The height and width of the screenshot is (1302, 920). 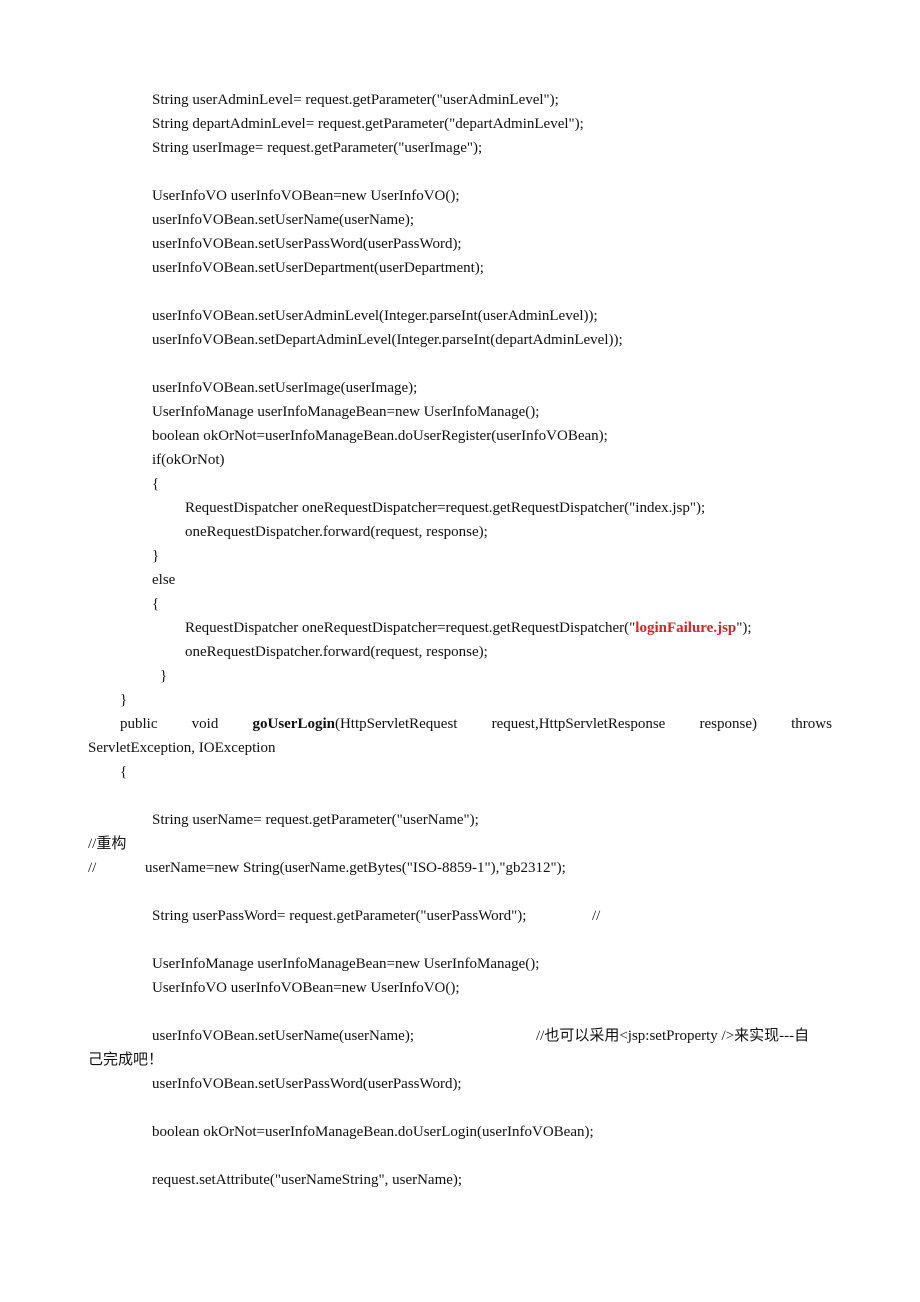 What do you see at coordinates (396, 724) in the screenshot?
I see `code-text: (HttpServletRequest` at bounding box center [396, 724].